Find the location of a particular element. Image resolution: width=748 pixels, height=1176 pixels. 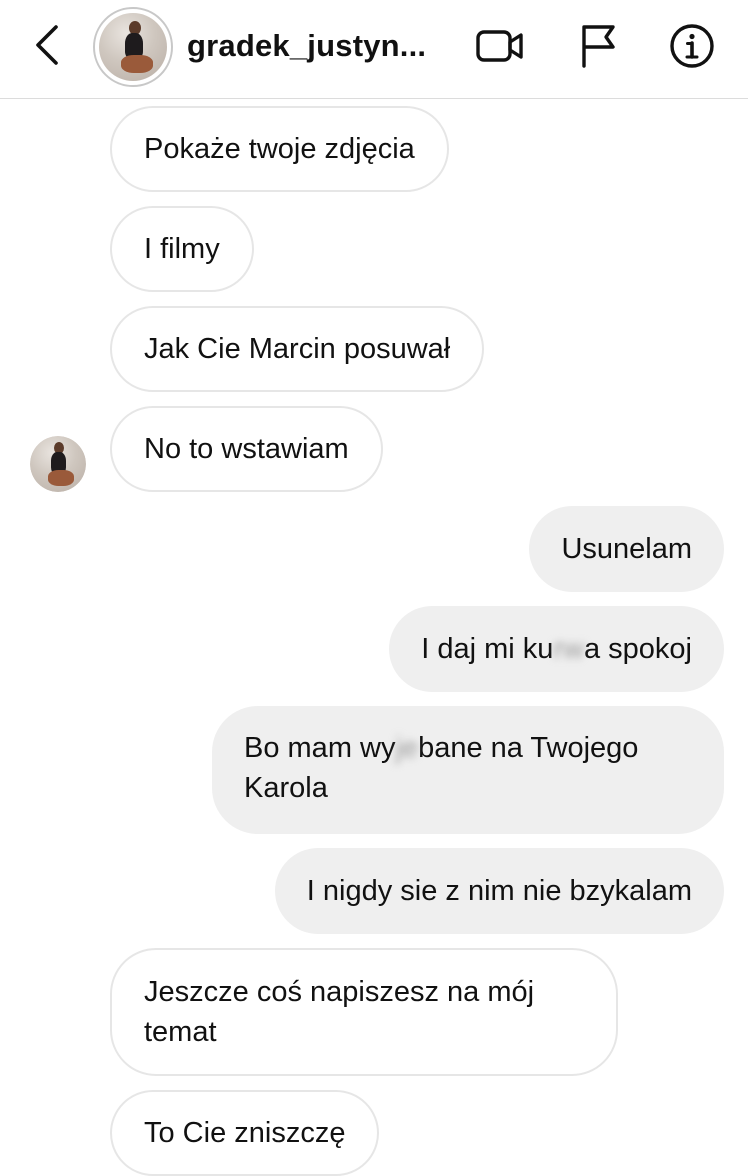

message-text: To Cie zniszczę is located at coordinates (245, 1133).